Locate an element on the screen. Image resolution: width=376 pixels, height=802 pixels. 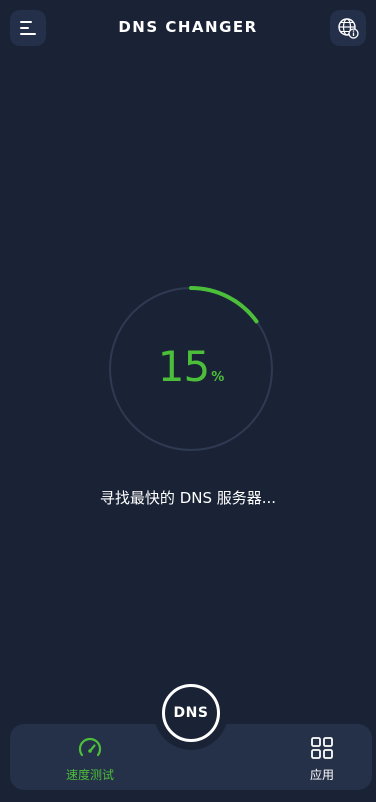
nav-label-speed-test: 速度测试 is located at coordinates (89, 775).